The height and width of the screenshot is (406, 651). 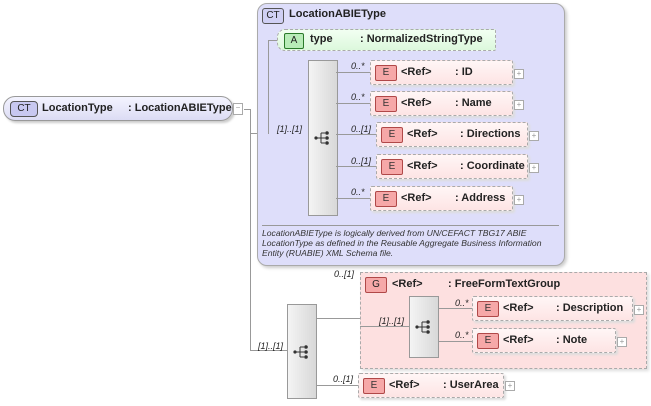 What do you see at coordinates (337, 14) in the screenshot?
I see `complex-type-title: LocationABIEType` at bounding box center [337, 14].